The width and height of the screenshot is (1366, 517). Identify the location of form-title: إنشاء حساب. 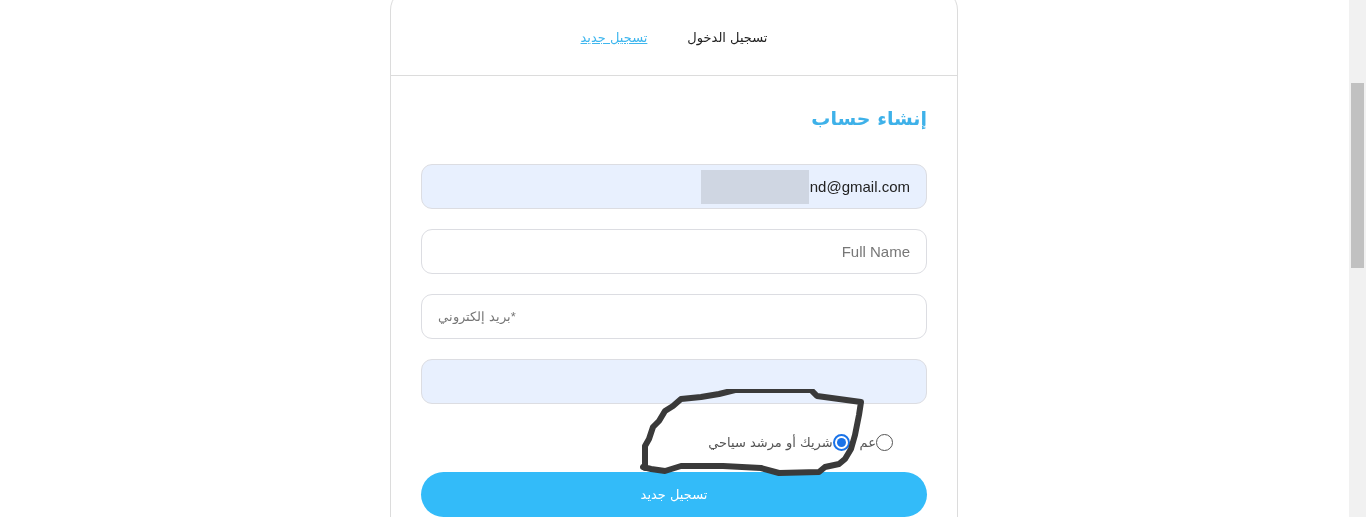
(868, 118).